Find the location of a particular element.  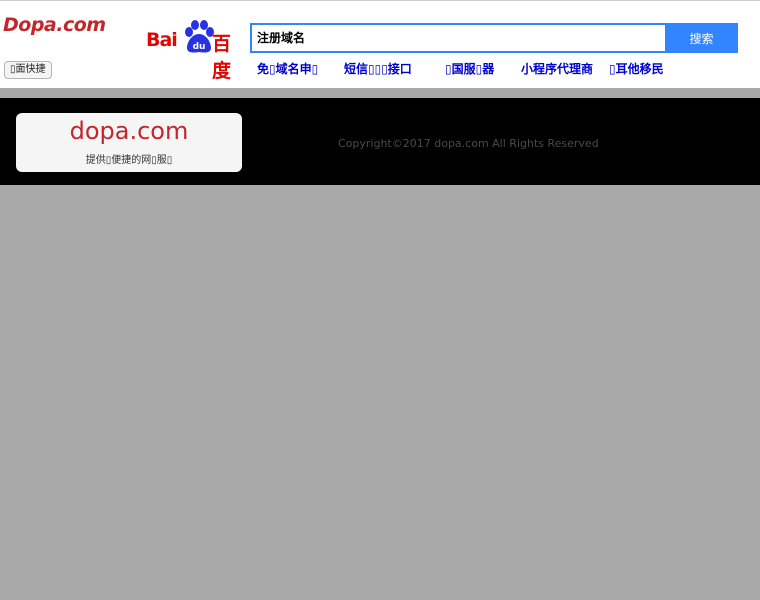

site-logo: Dopa.com is located at coordinates (54, 25).